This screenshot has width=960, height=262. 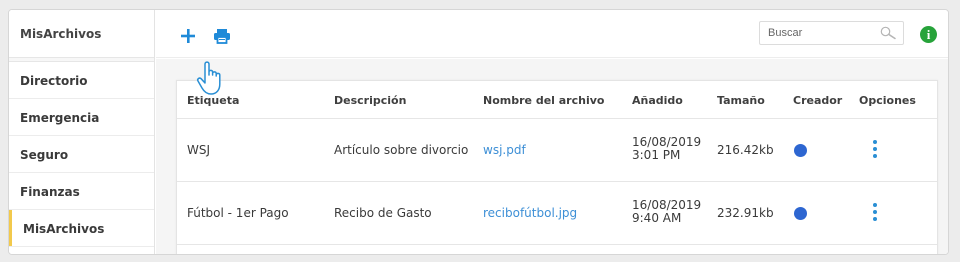 I want to click on cell-date: 16/08/2019 9:40 AM, so click(x=666, y=212).